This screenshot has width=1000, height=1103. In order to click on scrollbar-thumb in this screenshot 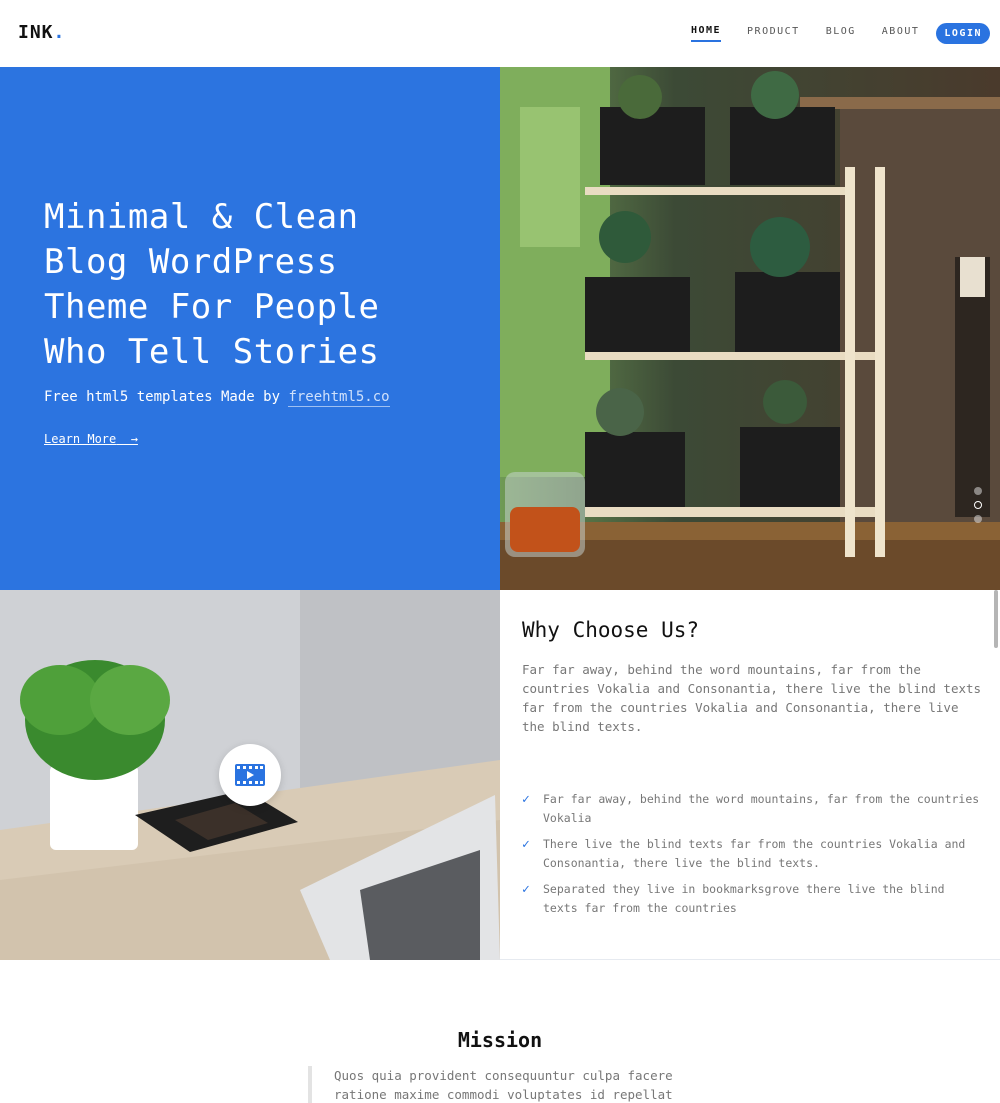, I will do `click(996, 619)`.